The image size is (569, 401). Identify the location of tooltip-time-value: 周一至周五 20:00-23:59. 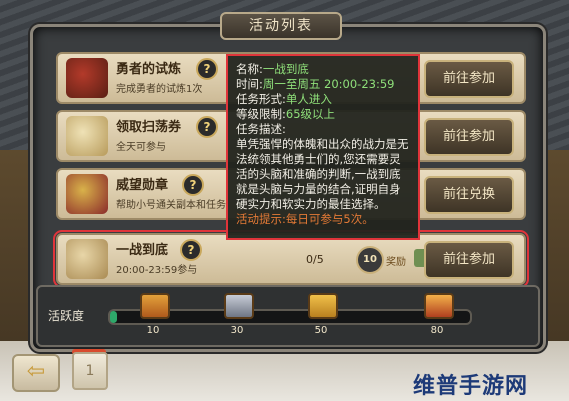
(328, 84).